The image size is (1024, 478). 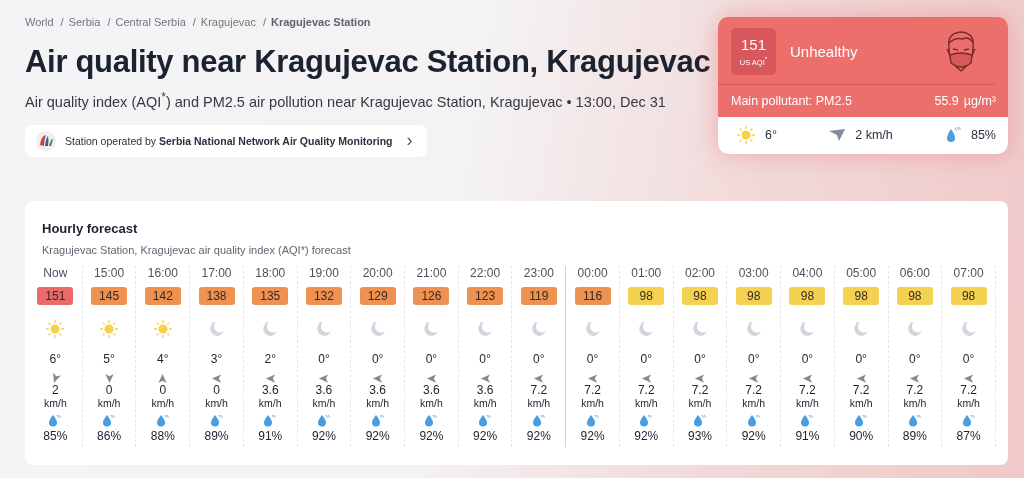 What do you see at coordinates (485, 273) in the screenshot?
I see `hour-label: 22:00` at bounding box center [485, 273].